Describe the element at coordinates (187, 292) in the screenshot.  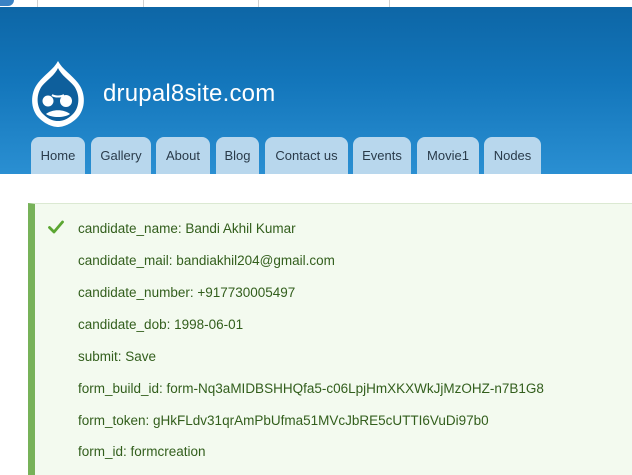
I see `status-line-candidate-number: candidate_number: +917730005497` at that location.